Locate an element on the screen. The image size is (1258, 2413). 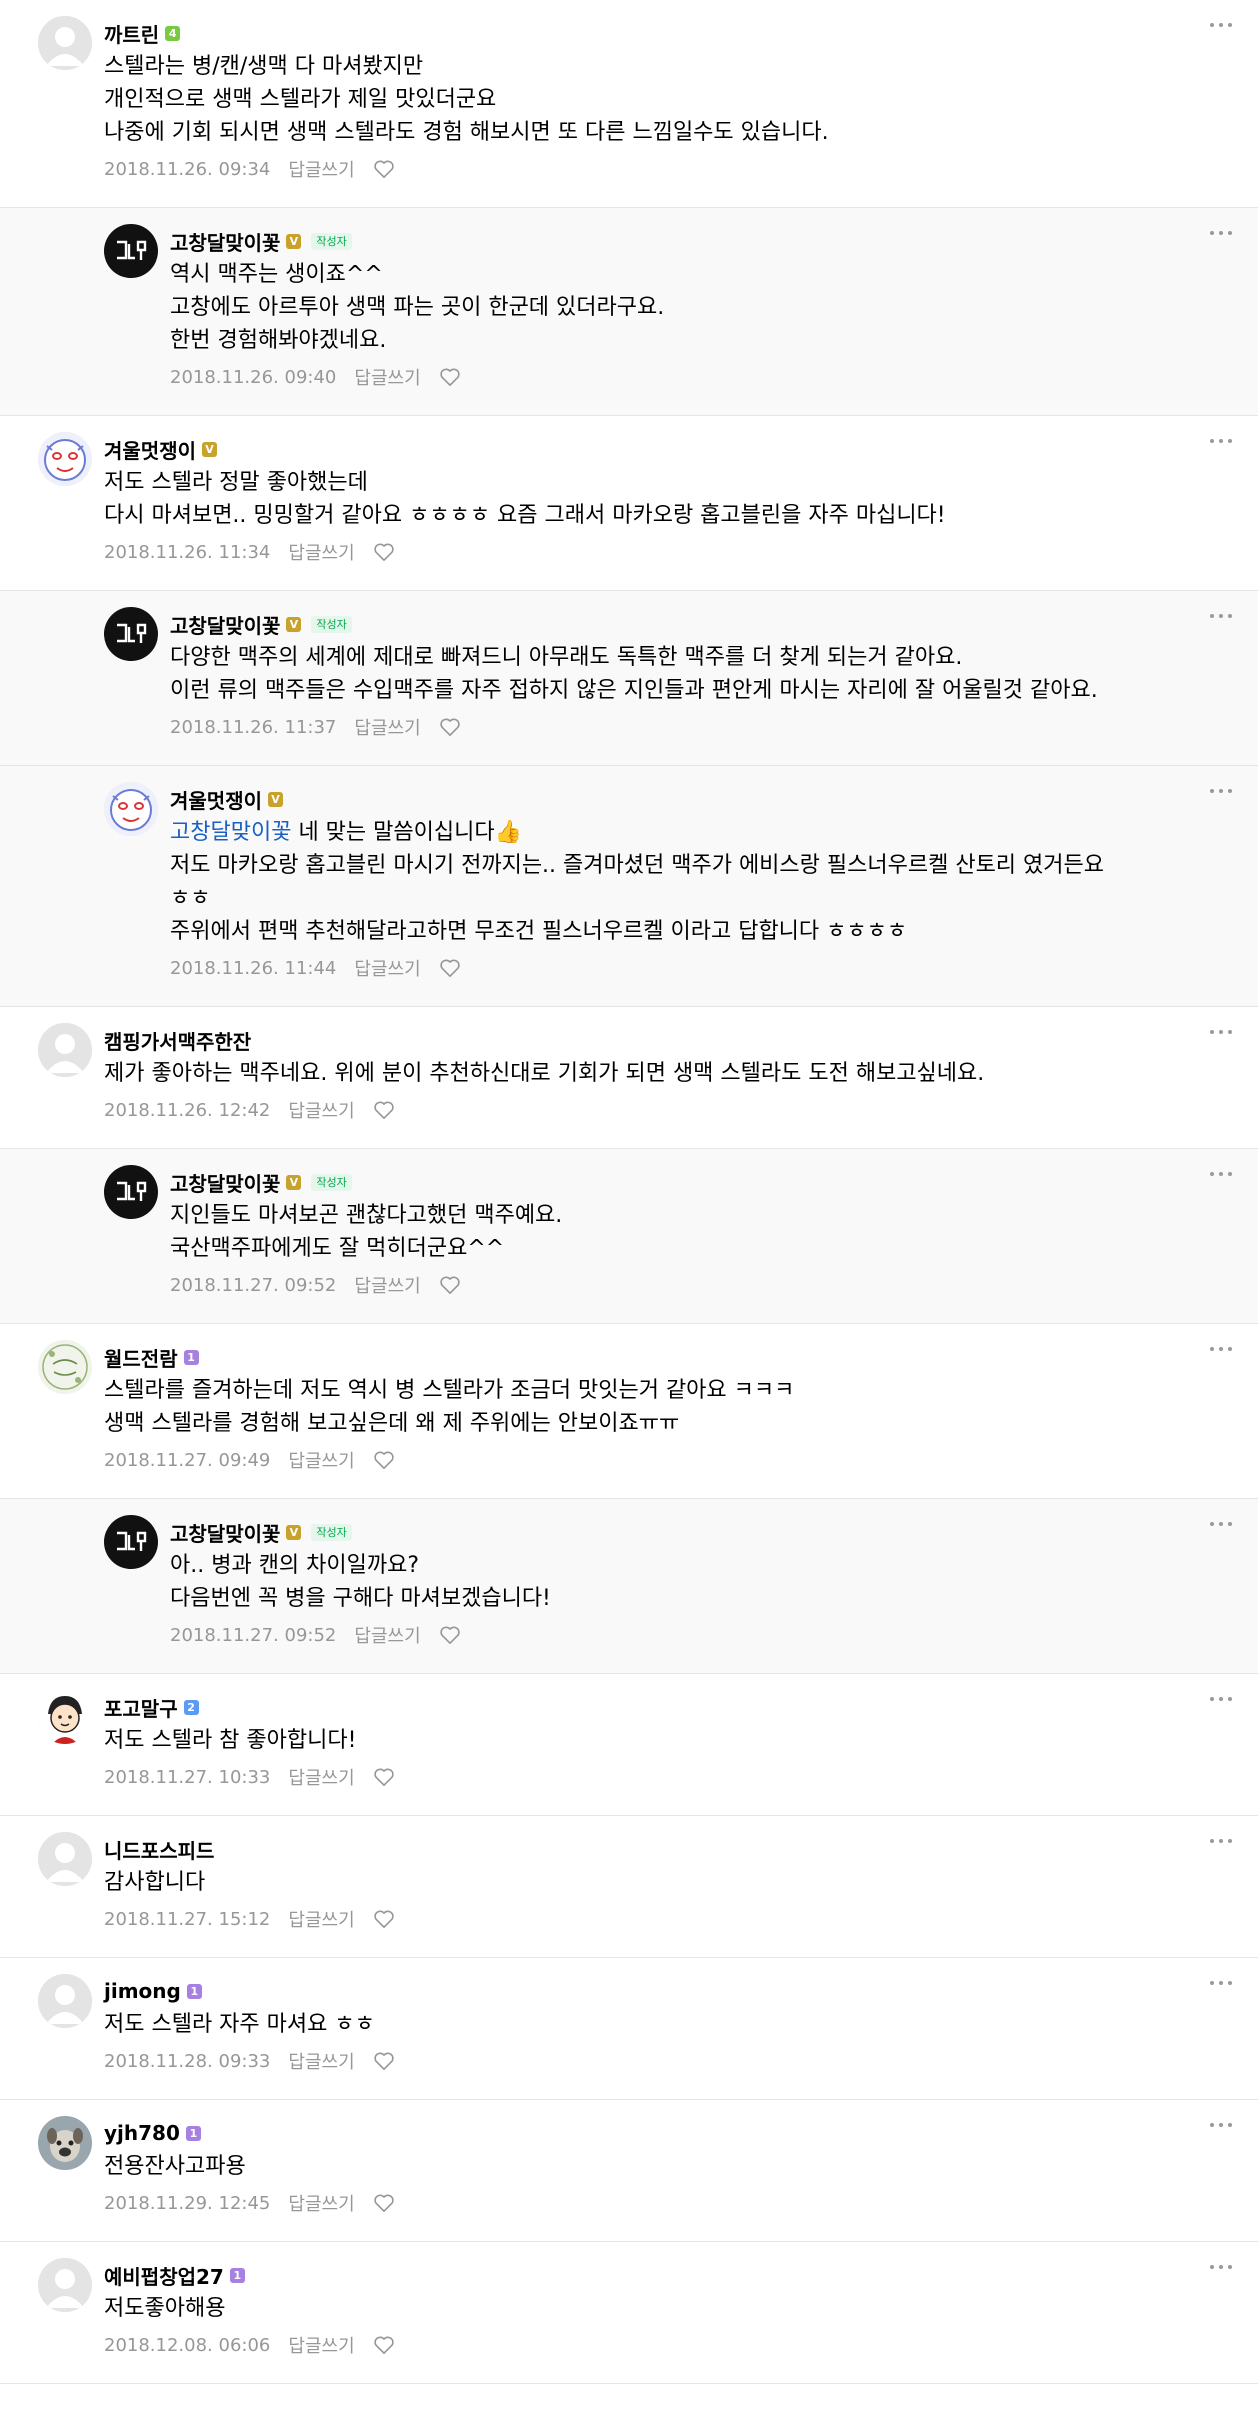
nickname: 까트린 is located at coordinates (131, 33).